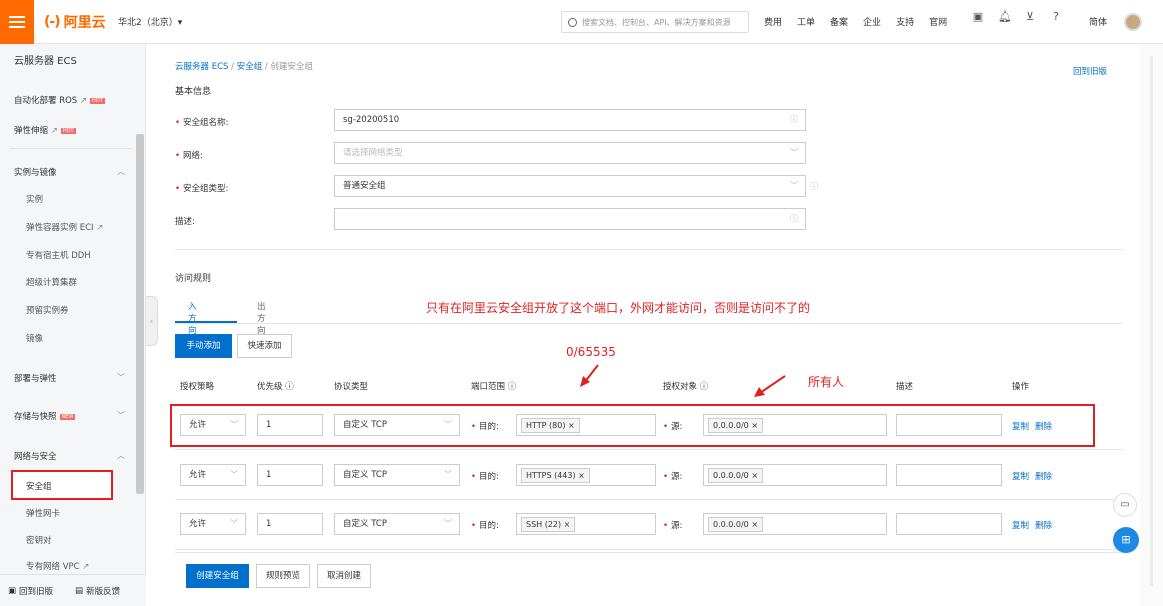 The image size is (1163, 606). Describe the element at coordinates (351, 387) in the screenshot. I see `col-protocol: 协议类型` at that location.